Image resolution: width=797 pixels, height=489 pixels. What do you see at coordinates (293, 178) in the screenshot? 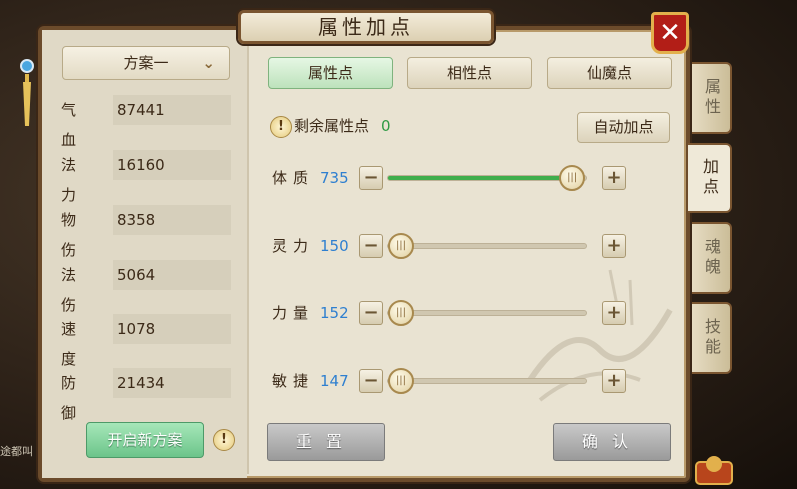
I see `attr-label-constitution: 体质` at bounding box center [293, 178].